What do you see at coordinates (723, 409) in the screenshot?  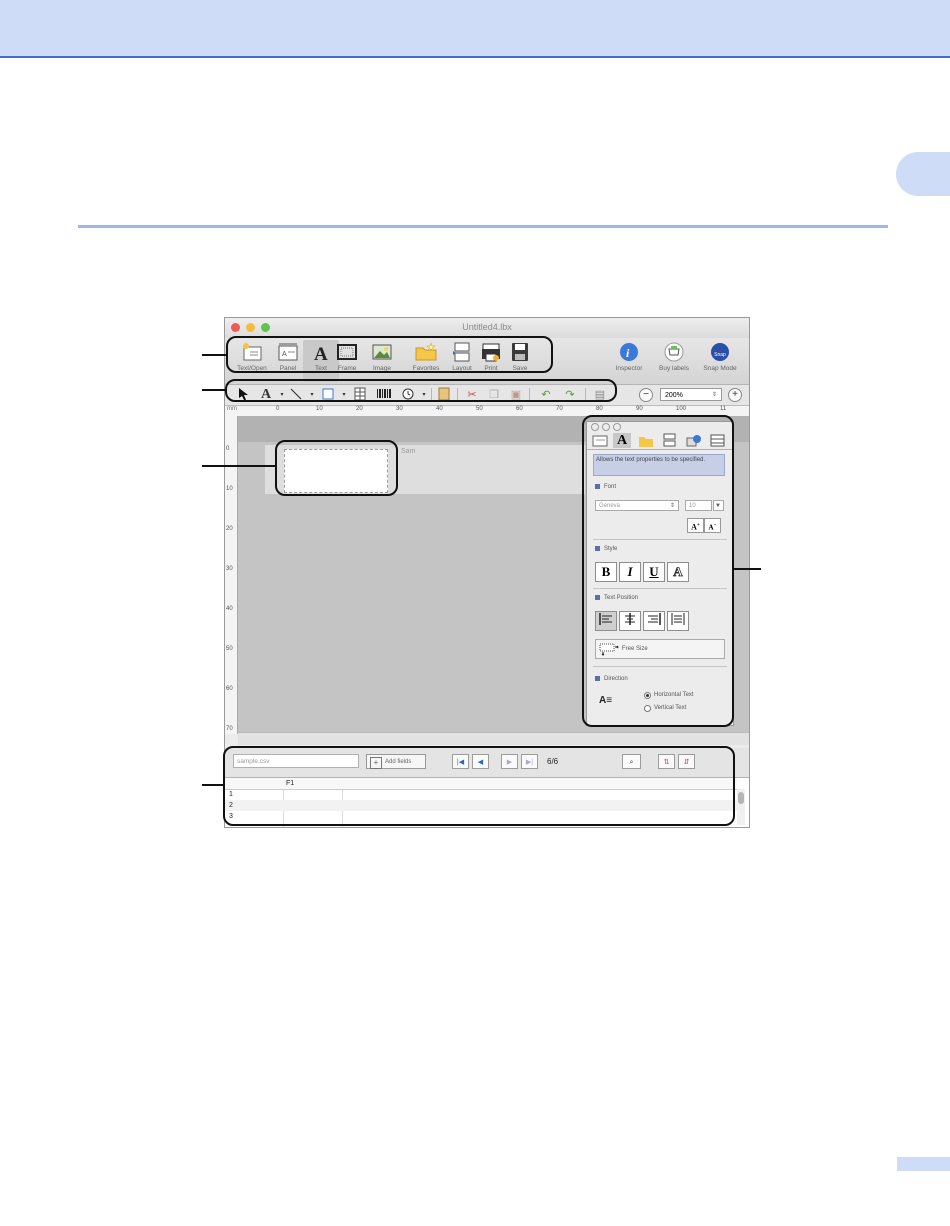 I see `ruler-tick-label: 11` at bounding box center [723, 409].